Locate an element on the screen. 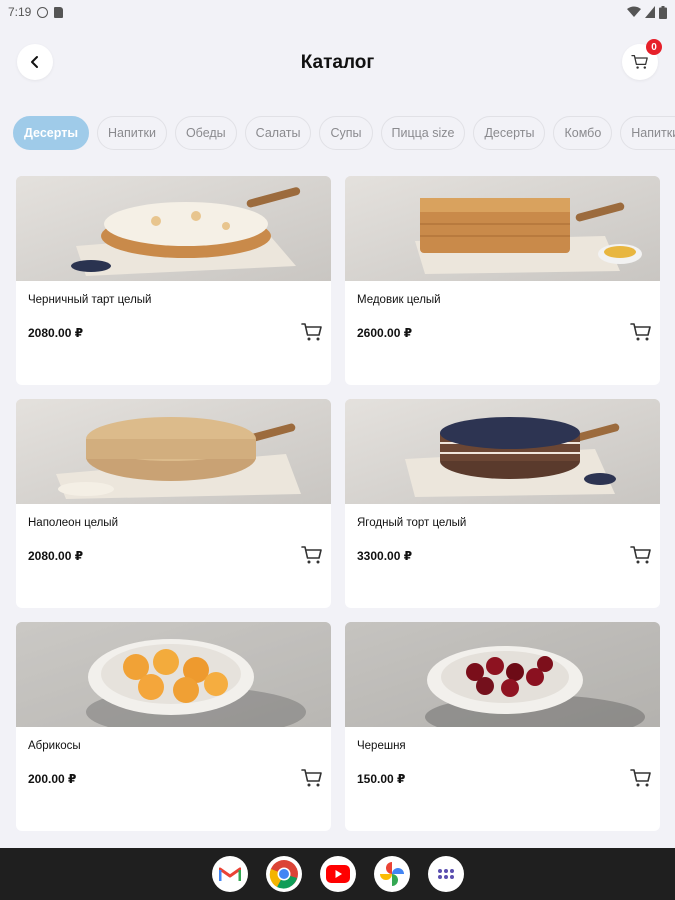 This screenshot has height=900, width=675. berry-cake-photo is located at coordinates (502, 451).